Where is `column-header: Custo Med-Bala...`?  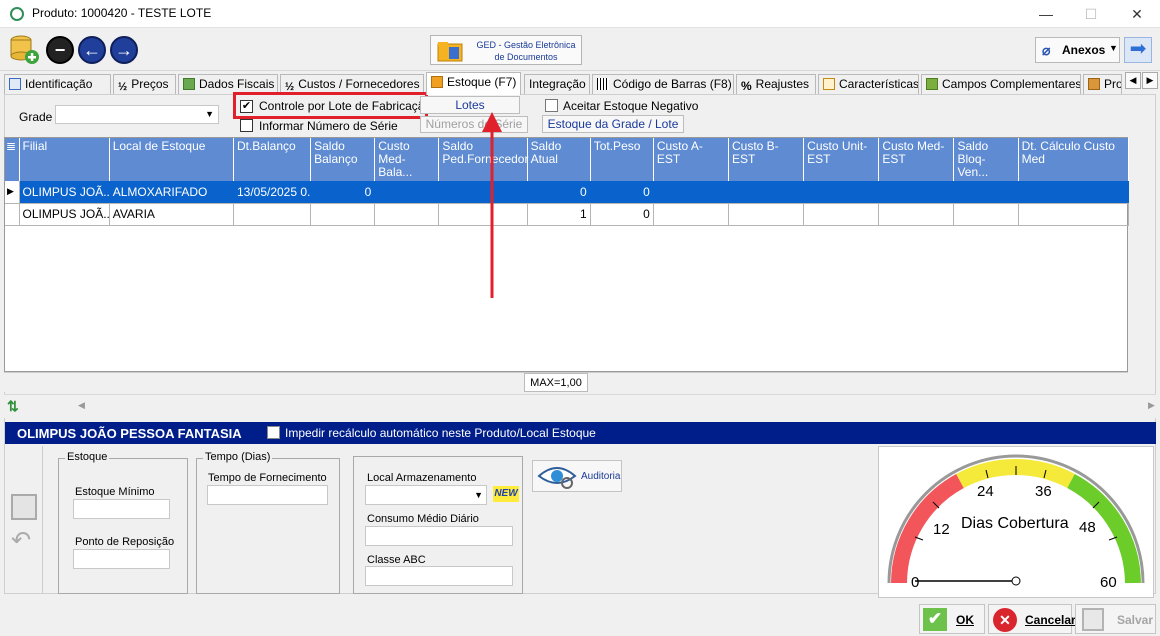 column-header: Custo Med-Bala... is located at coordinates (407, 159).